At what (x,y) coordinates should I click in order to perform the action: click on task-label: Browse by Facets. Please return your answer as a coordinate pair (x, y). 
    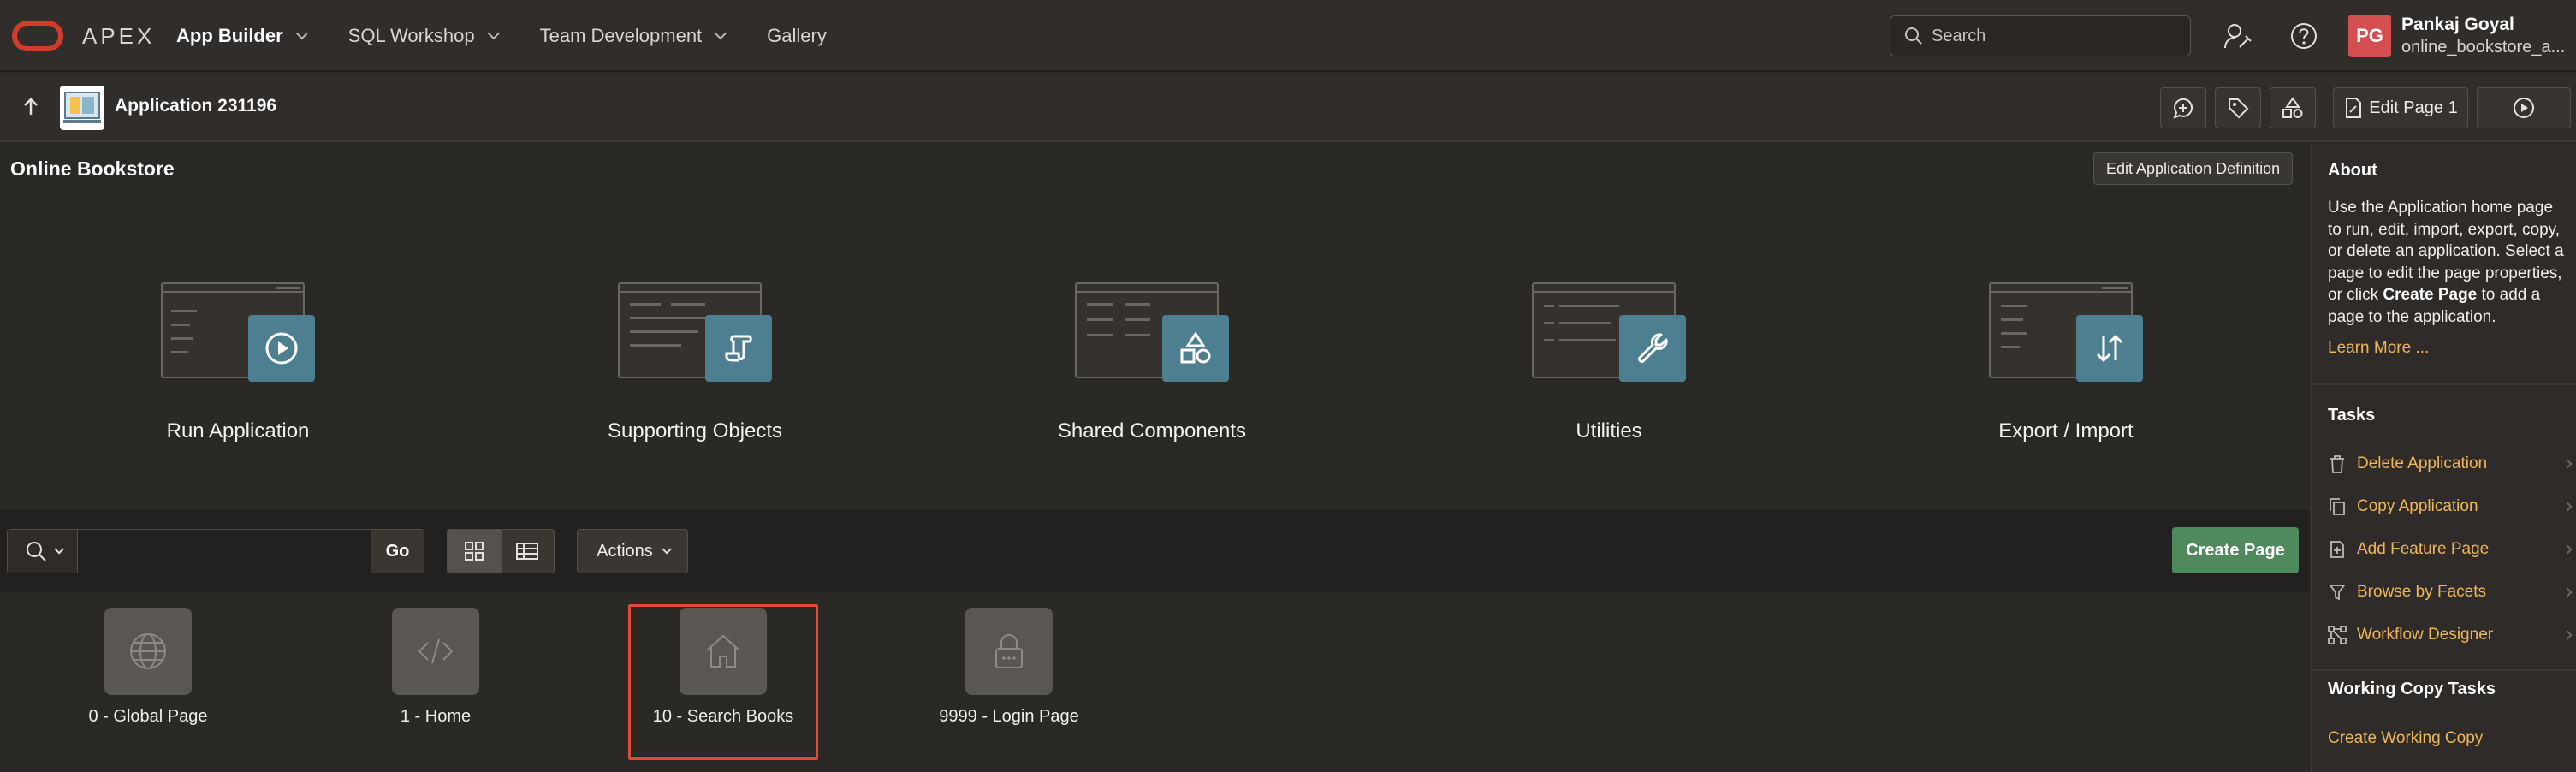
    Looking at the image, I should click on (2421, 592).